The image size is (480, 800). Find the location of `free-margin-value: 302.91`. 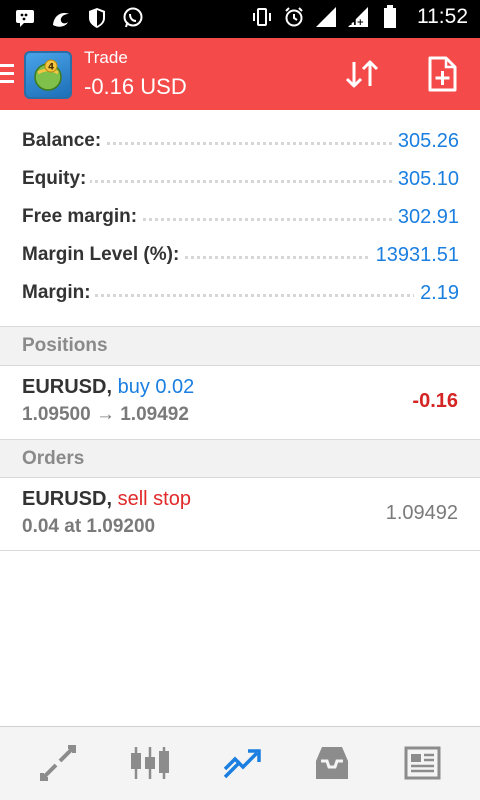

free-margin-value: 302.91 is located at coordinates (425, 217).